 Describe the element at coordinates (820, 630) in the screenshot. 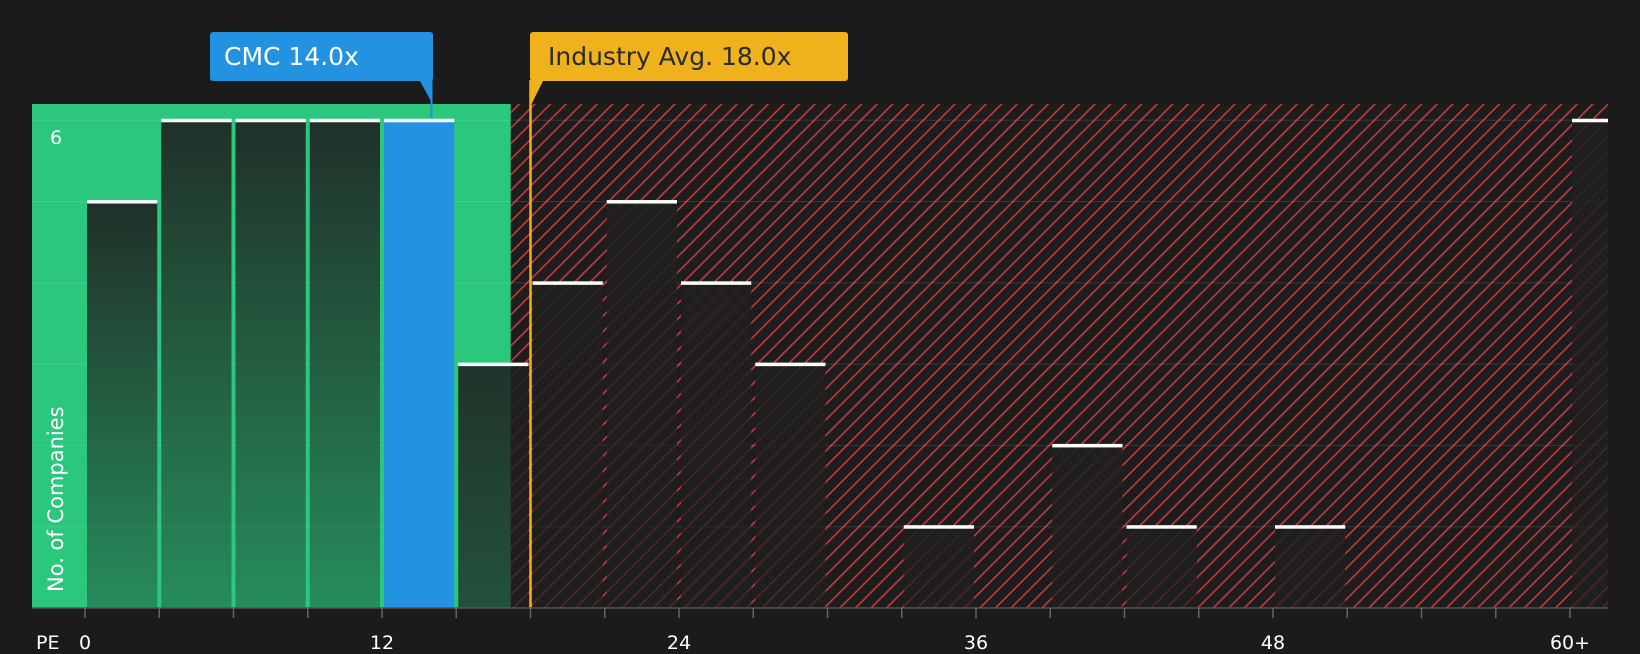

I see `x-axis: 0 12 24 36 48 60+` at that location.